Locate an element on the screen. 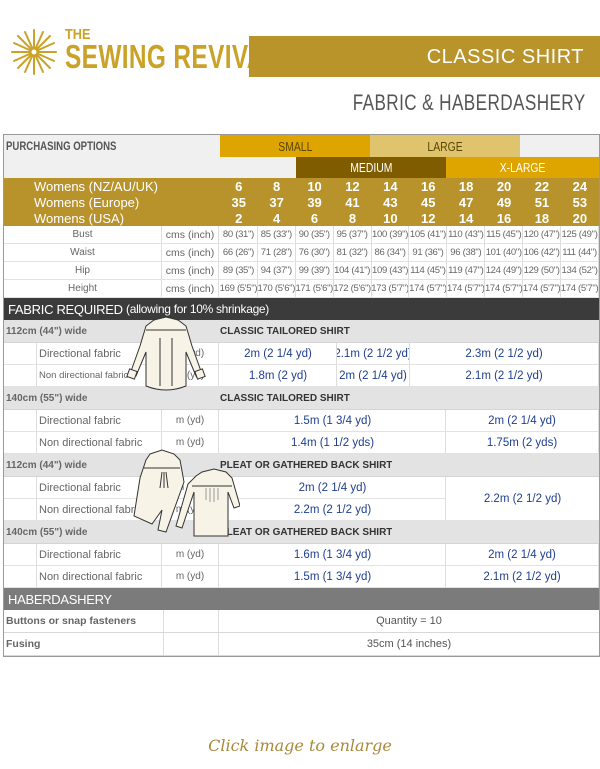 Image resolution: width=600 pixels, height=769 pixels. size-value: 39 is located at coordinates (314, 202).